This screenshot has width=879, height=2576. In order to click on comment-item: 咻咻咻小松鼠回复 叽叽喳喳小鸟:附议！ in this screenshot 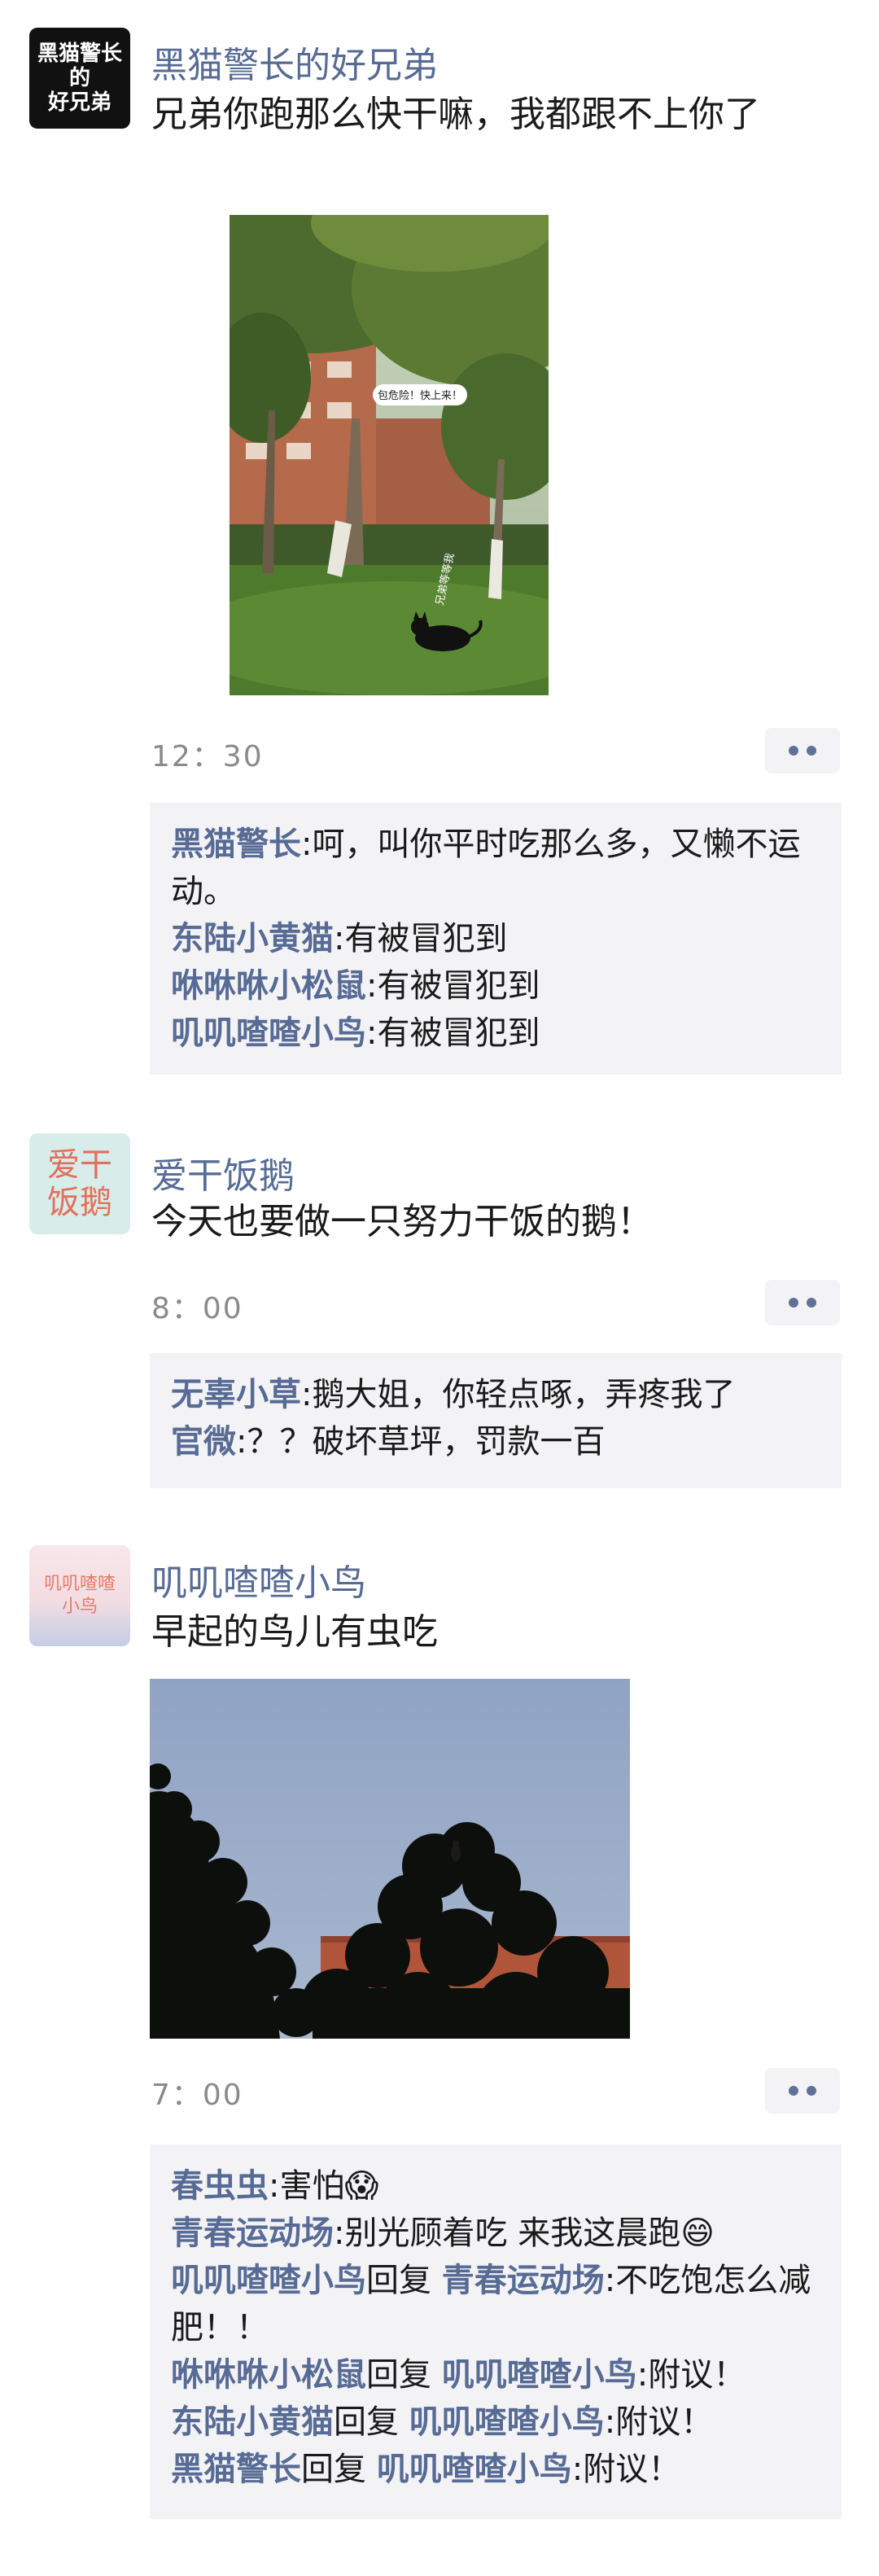, I will do `click(496, 2375)`.